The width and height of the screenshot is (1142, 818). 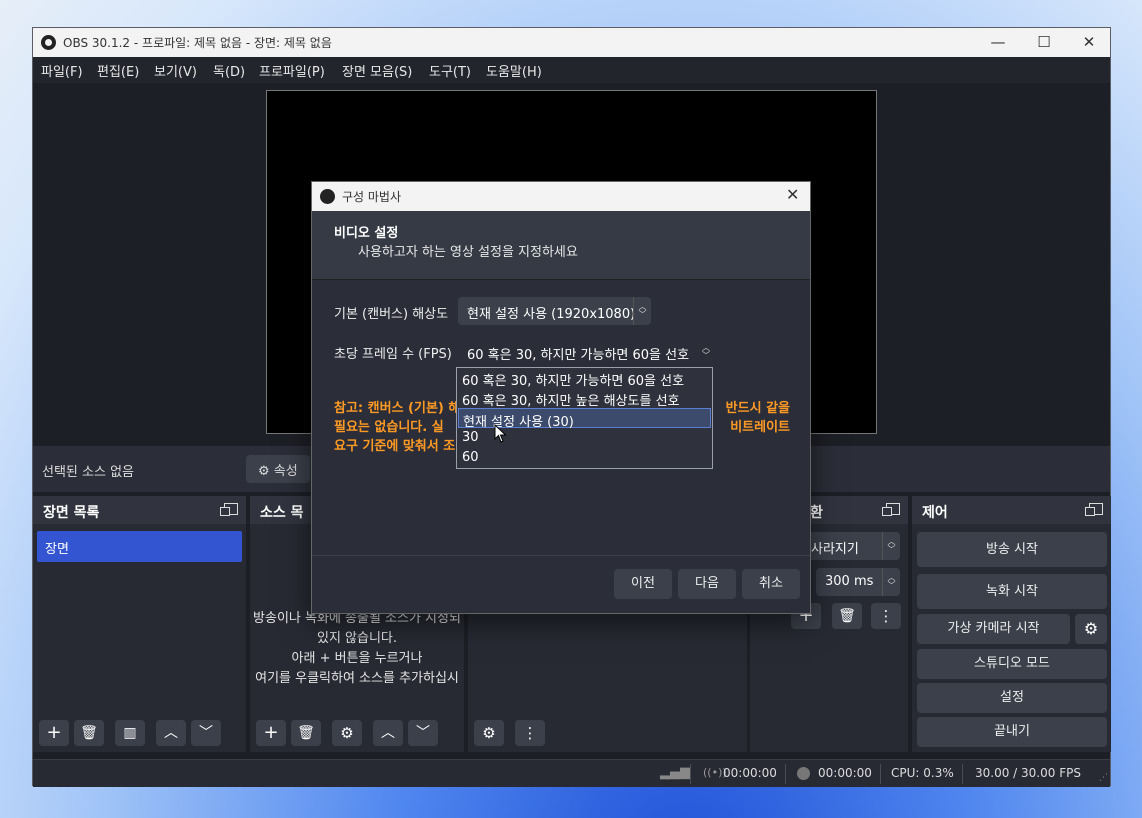 I want to click on note-line: 필요는 없습니다. 실, so click(x=389, y=427).